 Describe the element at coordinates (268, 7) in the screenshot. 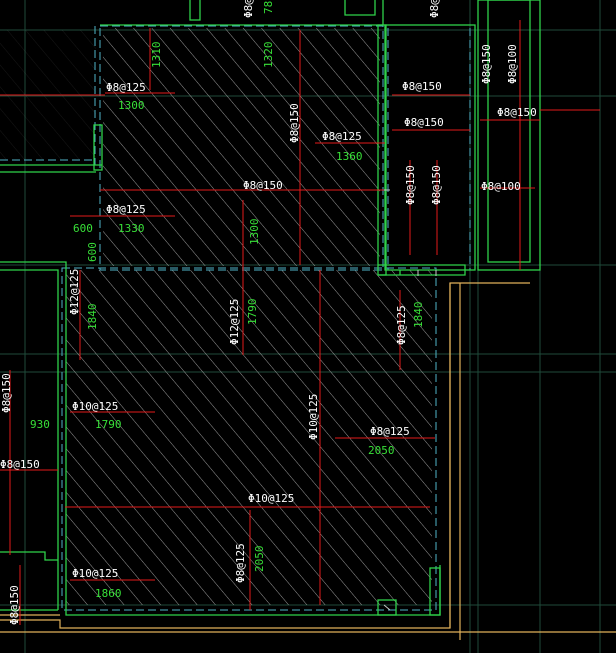

I see `length-label: 78` at that location.